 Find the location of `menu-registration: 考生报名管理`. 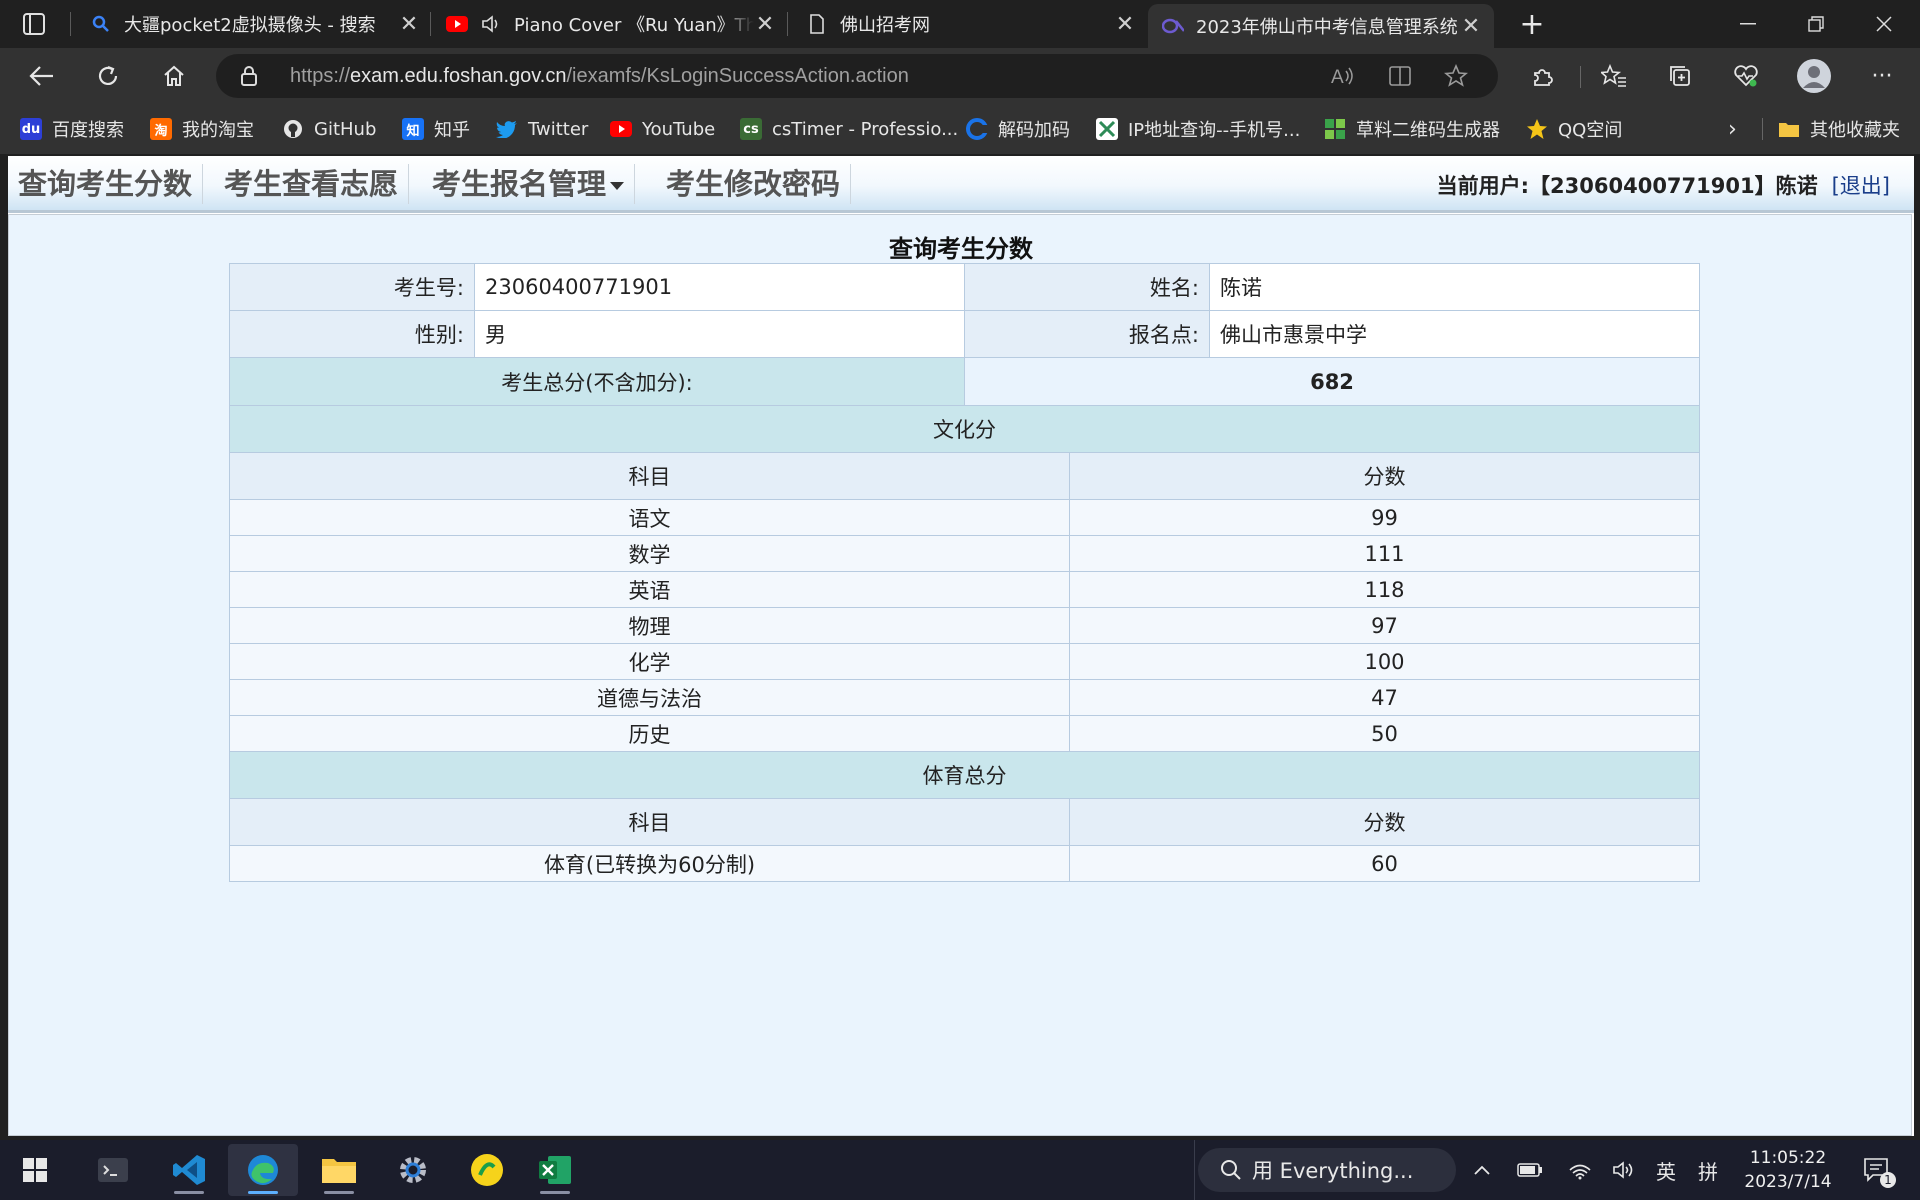

menu-registration: 考生报名管理 is located at coordinates (529, 184).